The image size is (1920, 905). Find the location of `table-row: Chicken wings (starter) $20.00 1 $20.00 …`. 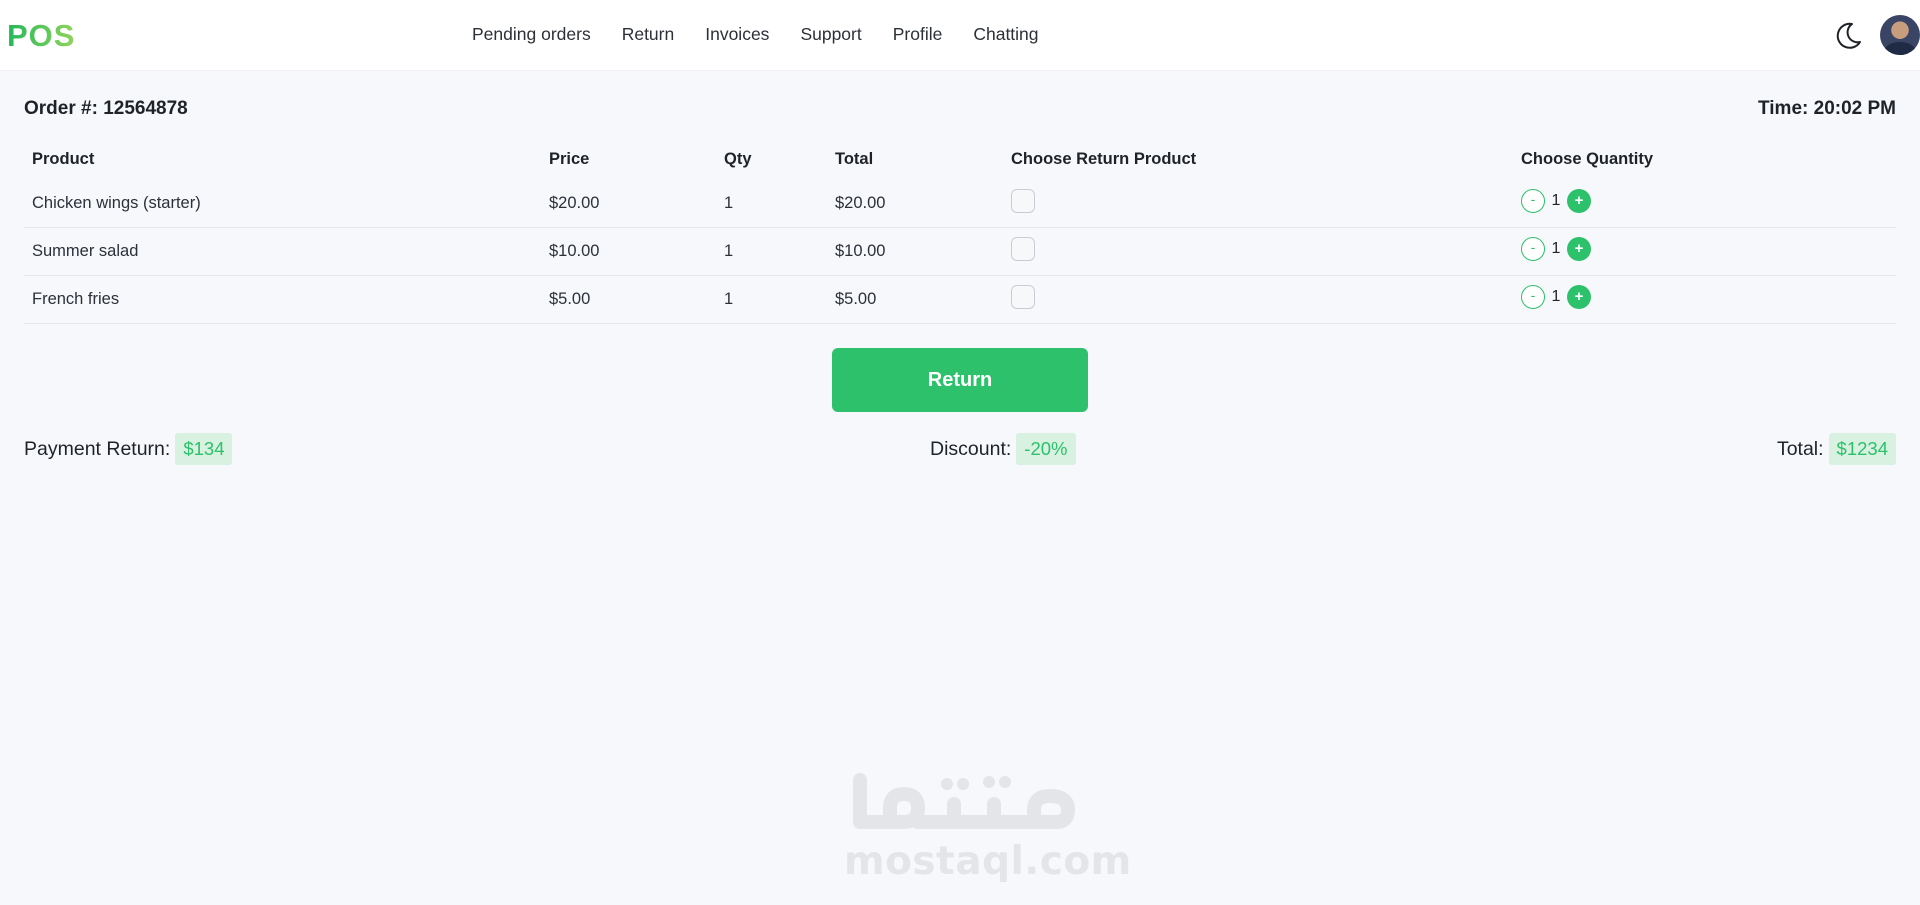

table-row: Chicken wings (starter) $20.00 1 $20.00 … is located at coordinates (960, 204).